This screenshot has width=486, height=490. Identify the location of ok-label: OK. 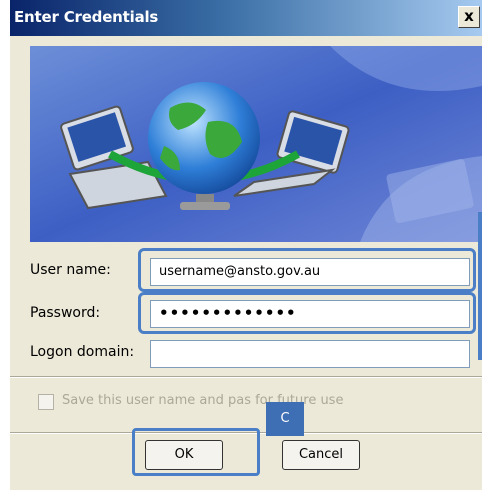
(184, 454).